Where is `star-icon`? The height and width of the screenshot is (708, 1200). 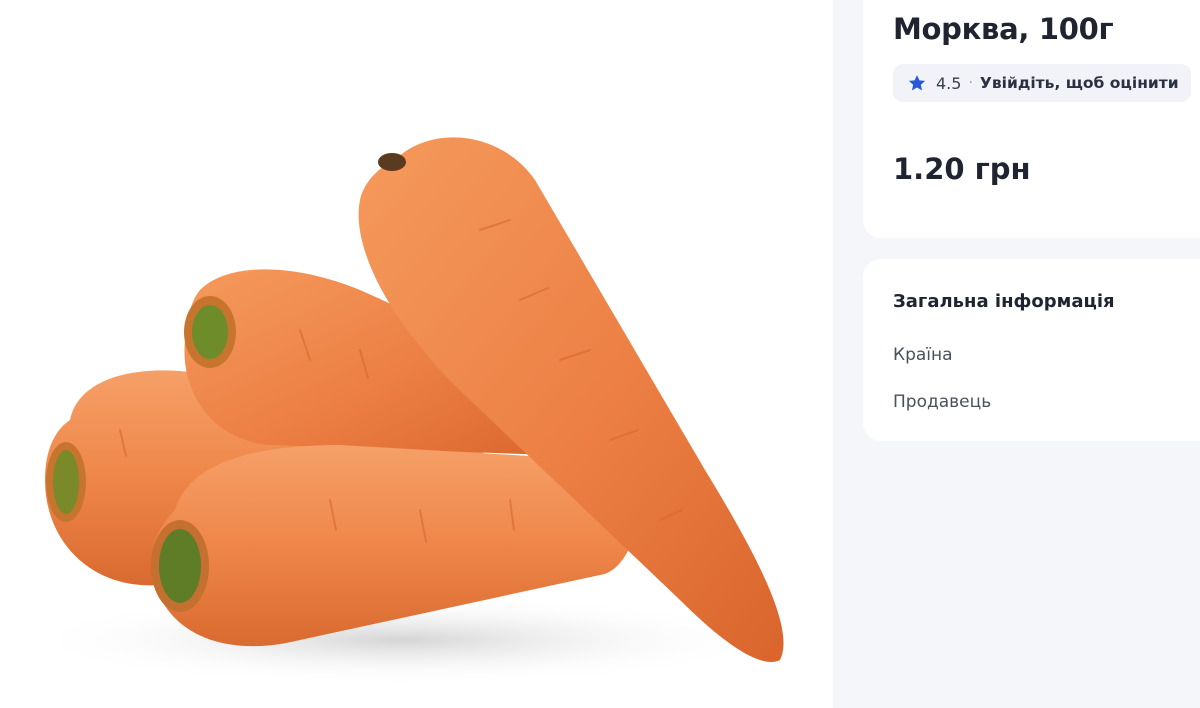 star-icon is located at coordinates (917, 83).